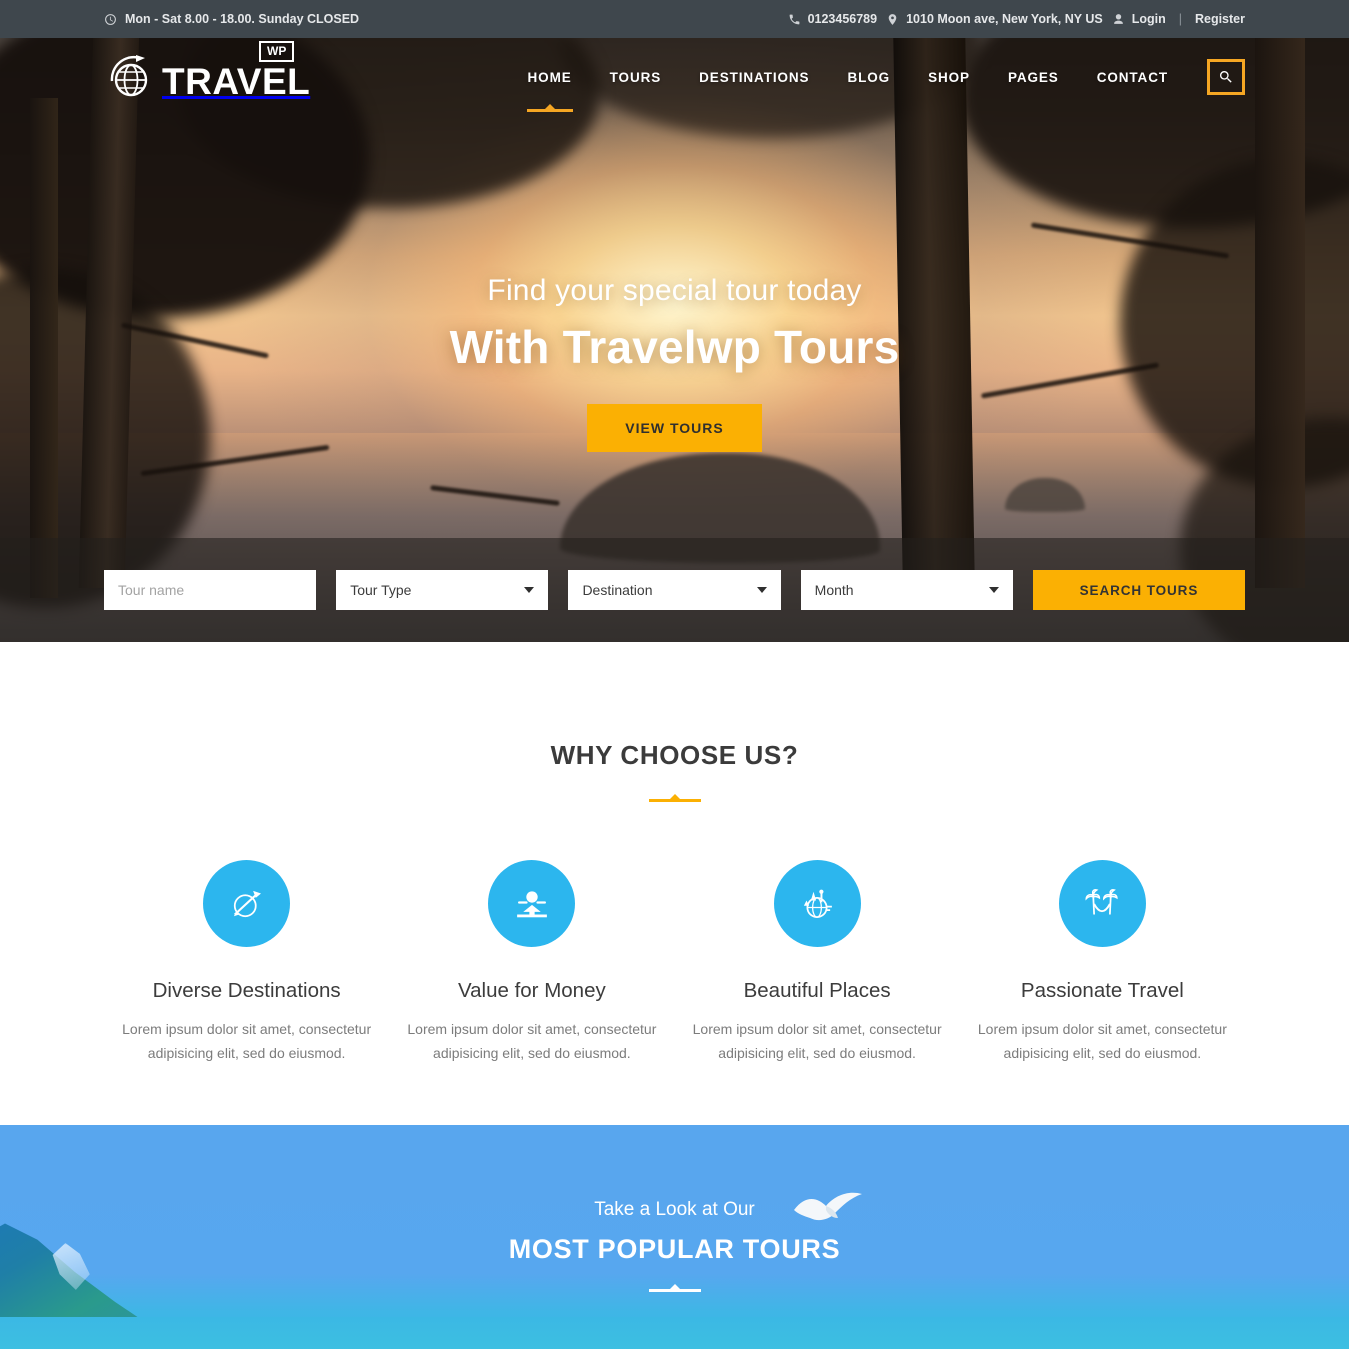  I want to click on login-link: Login, so click(1139, 19).